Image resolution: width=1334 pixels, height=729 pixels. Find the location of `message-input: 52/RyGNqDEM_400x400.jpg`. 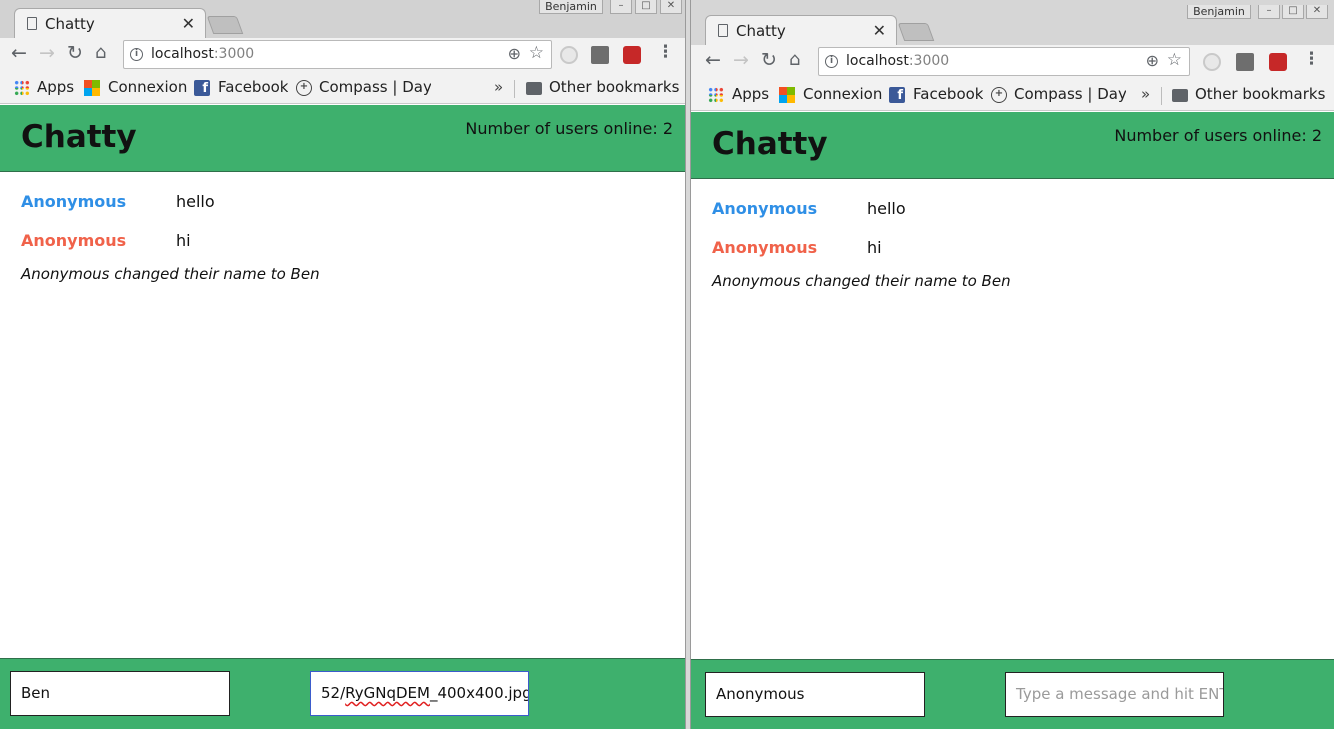

message-input: 52/RyGNqDEM_400x400.jpg is located at coordinates (419, 693).